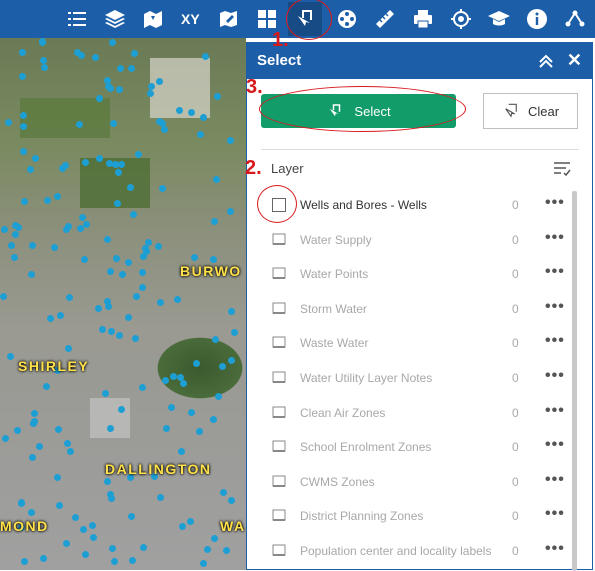 This screenshot has height=571, width=595. I want to click on close-icon: ✕, so click(574, 60).